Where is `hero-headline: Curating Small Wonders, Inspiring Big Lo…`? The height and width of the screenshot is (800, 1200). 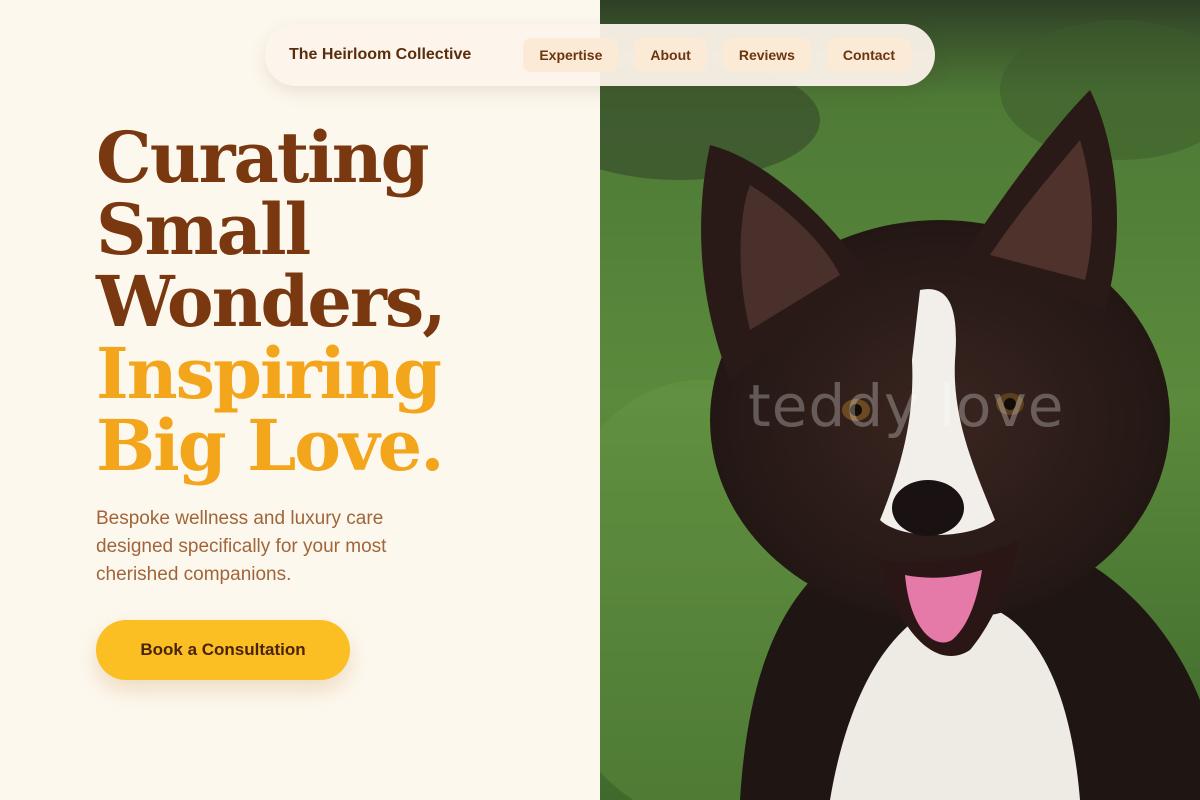
hero-headline: Curating Small Wonders, Inspiring Big Lo… is located at coordinates (271, 301).